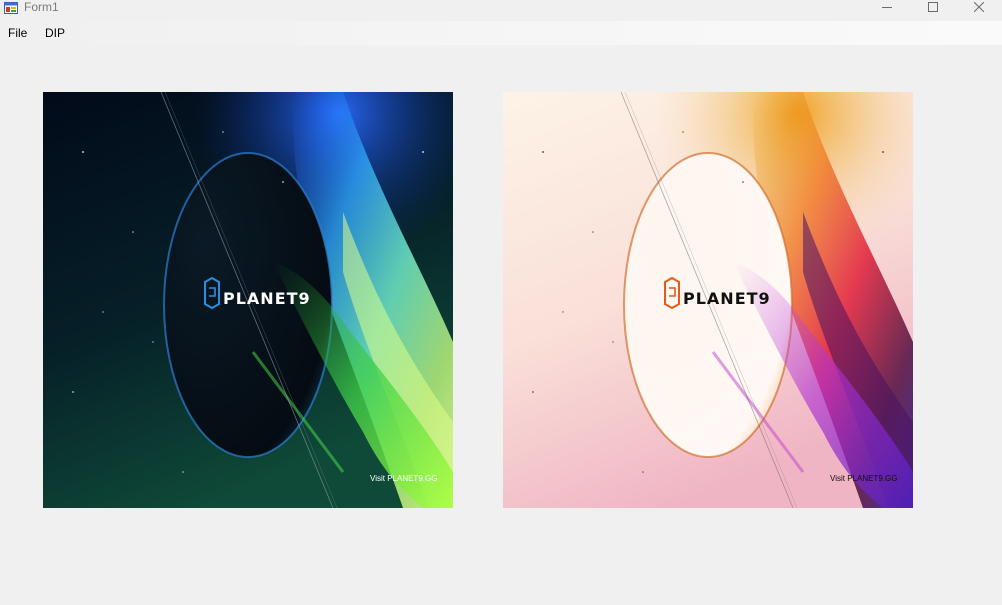  I want to click on menu-bar: File DIP, so click(501, 33).